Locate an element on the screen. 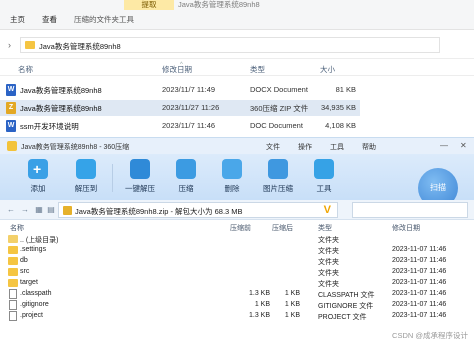 The height and width of the screenshot is (345, 474). extract-icon is located at coordinates (86, 169).